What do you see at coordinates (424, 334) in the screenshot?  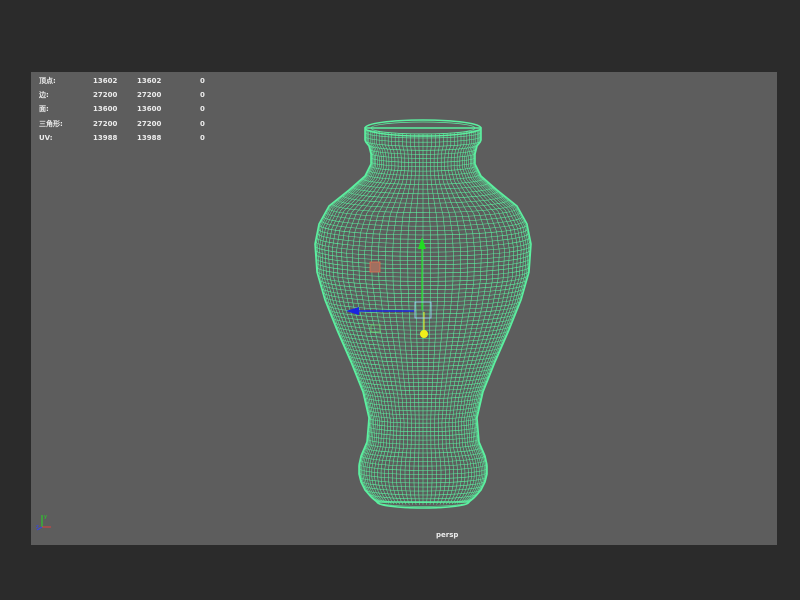 I see `z-axis-handle-icon` at bounding box center [424, 334].